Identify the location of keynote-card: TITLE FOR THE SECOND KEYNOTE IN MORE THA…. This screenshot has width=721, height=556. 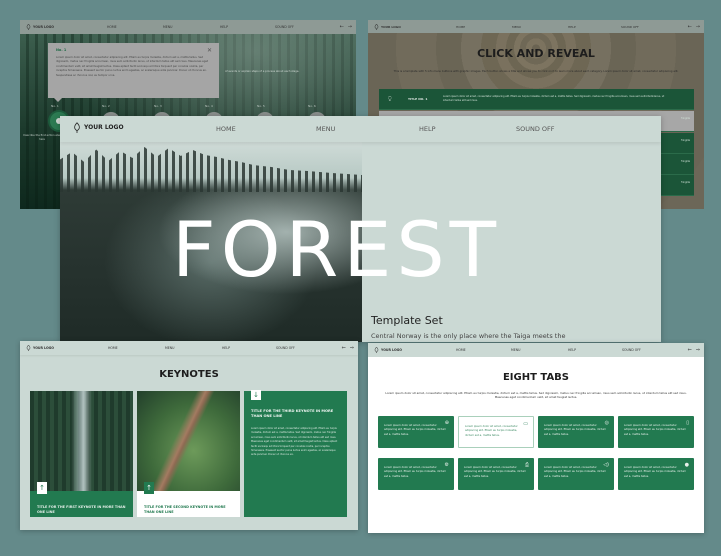
(188, 454).